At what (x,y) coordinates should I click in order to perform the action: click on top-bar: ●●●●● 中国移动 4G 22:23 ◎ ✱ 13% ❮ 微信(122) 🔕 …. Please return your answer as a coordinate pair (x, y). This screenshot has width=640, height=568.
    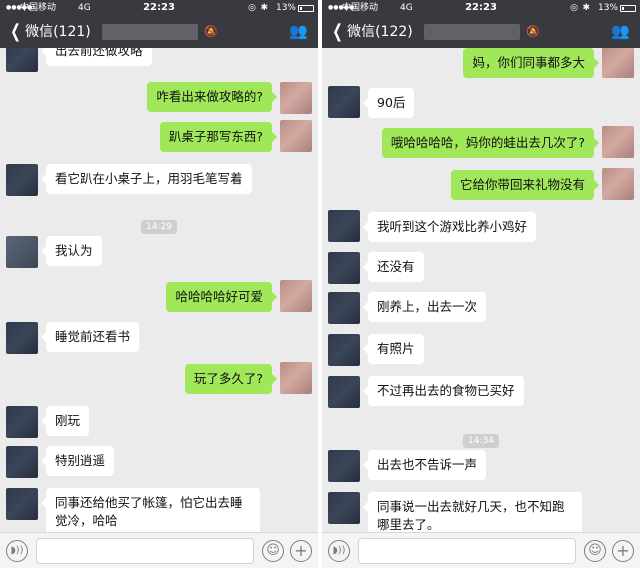
    Looking at the image, I should click on (481, 24).